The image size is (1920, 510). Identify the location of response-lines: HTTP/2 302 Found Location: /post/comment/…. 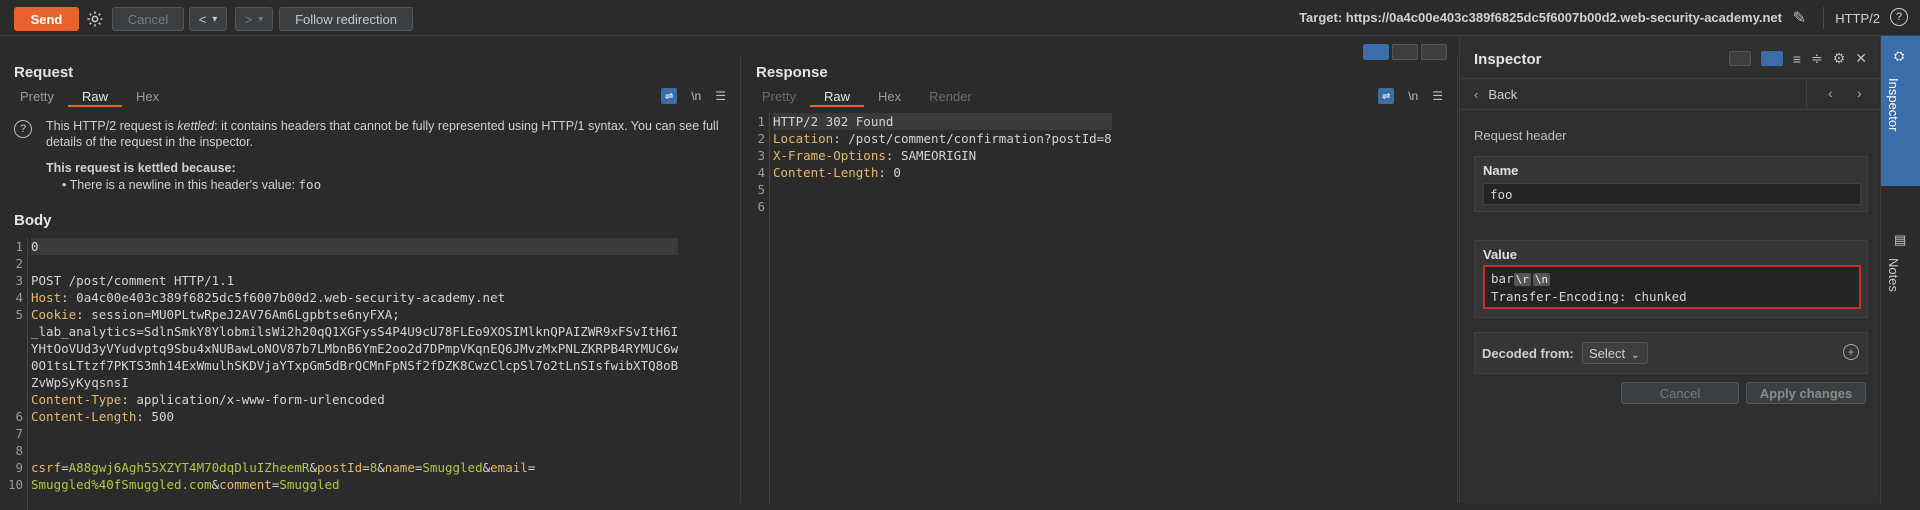
(942, 164).